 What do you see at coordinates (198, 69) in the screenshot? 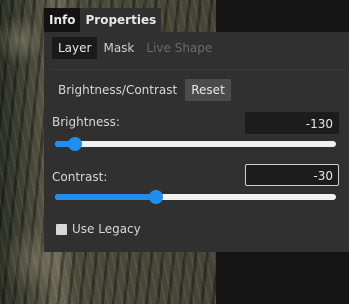
I see `panel-divider` at bounding box center [198, 69].